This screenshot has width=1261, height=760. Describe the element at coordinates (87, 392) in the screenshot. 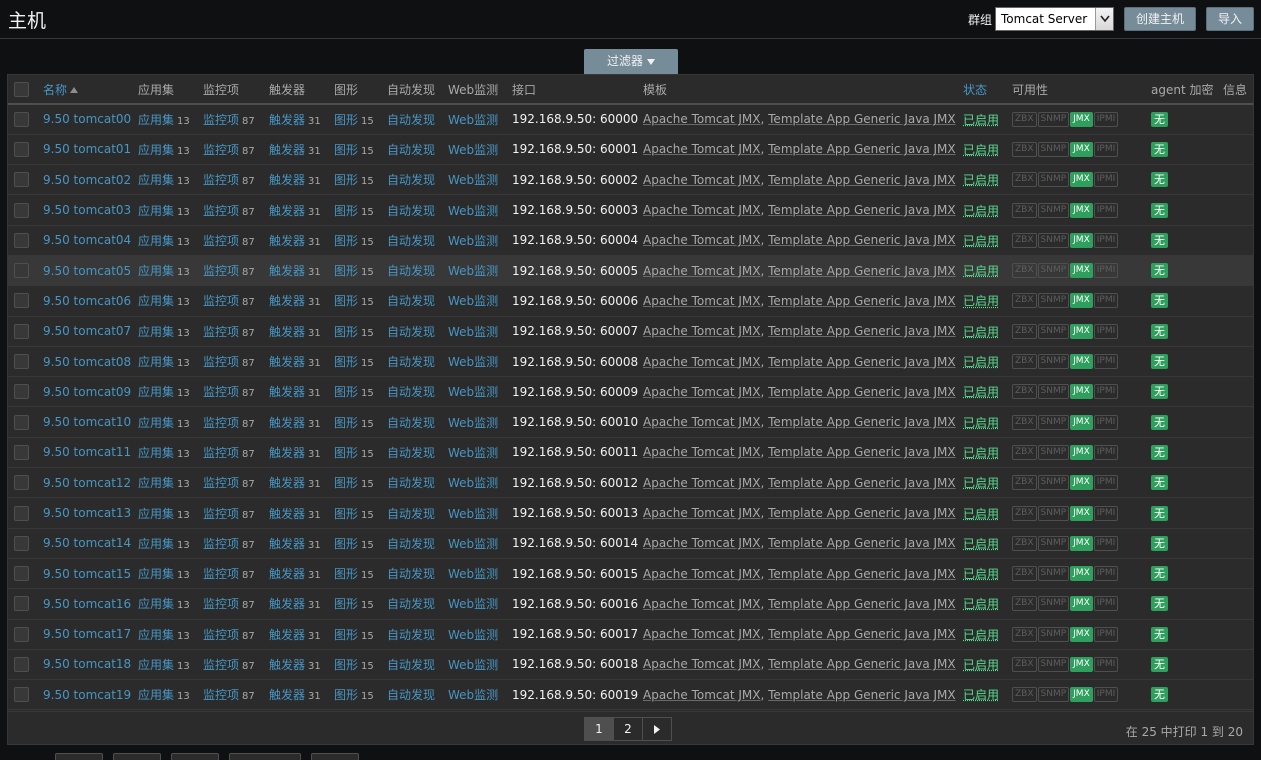

I see `host-name-link: 9.50 tomcat09` at that location.